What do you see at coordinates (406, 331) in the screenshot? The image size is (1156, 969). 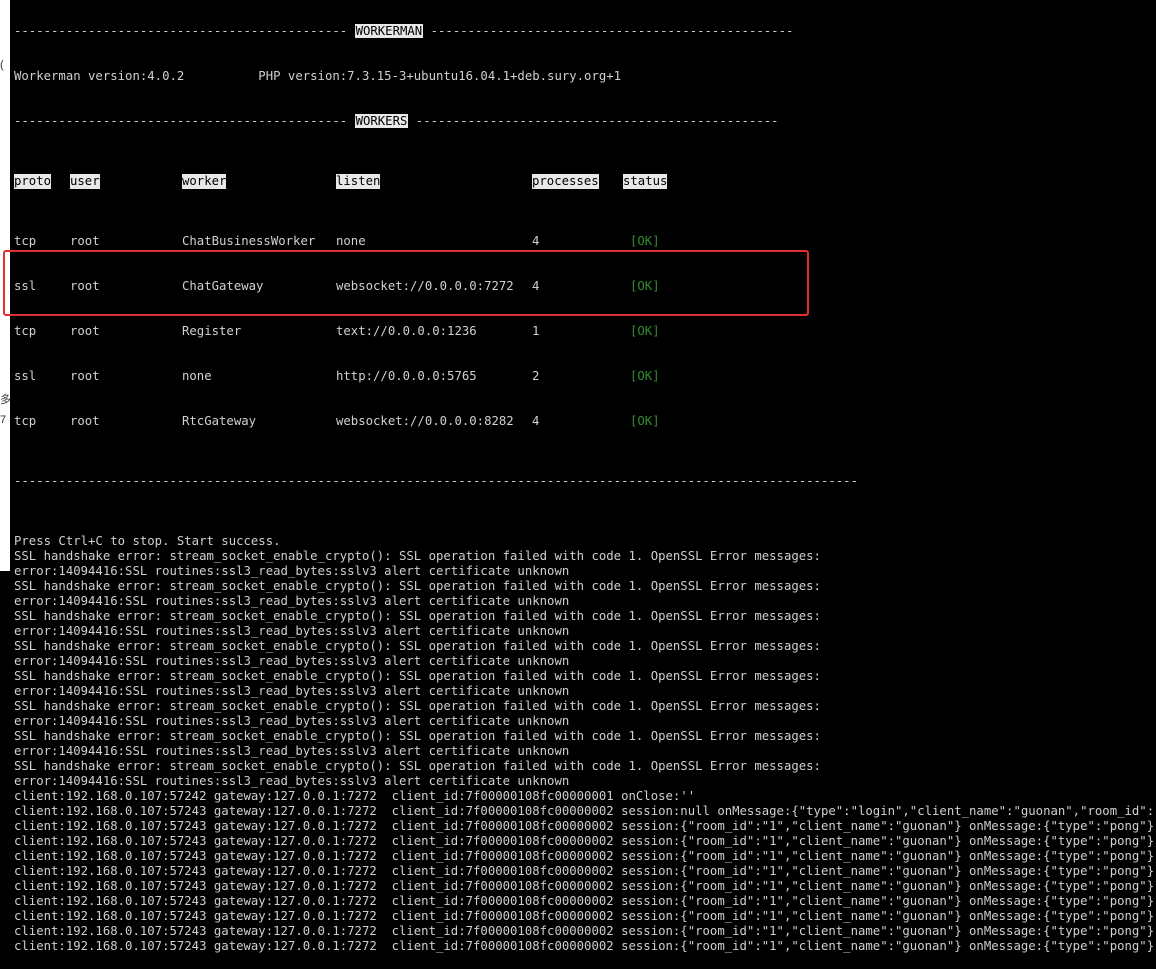 I see `cell-listen: text://0.0.0.0:1236` at bounding box center [406, 331].